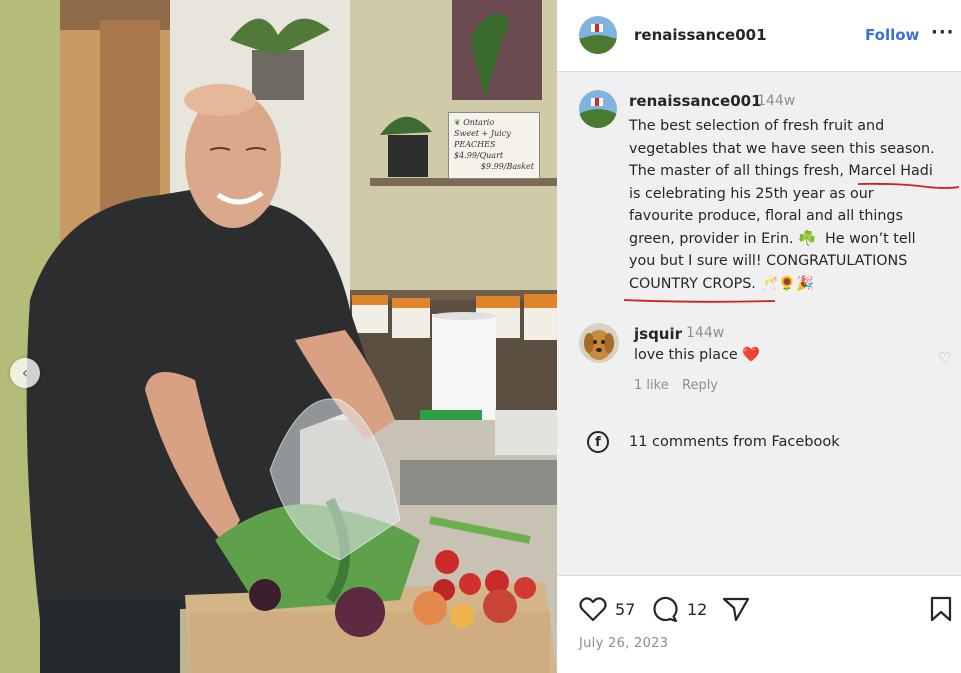 The image size is (961, 673). What do you see at coordinates (697, 355) in the screenshot?
I see `comment-text: love this place ❤️` at bounding box center [697, 355].